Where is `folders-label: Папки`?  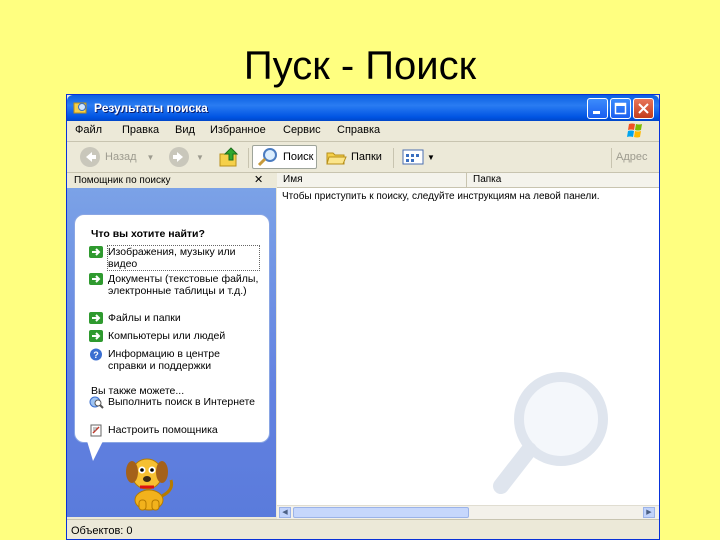 folders-label: Папки is located at coordinates (366, 157).